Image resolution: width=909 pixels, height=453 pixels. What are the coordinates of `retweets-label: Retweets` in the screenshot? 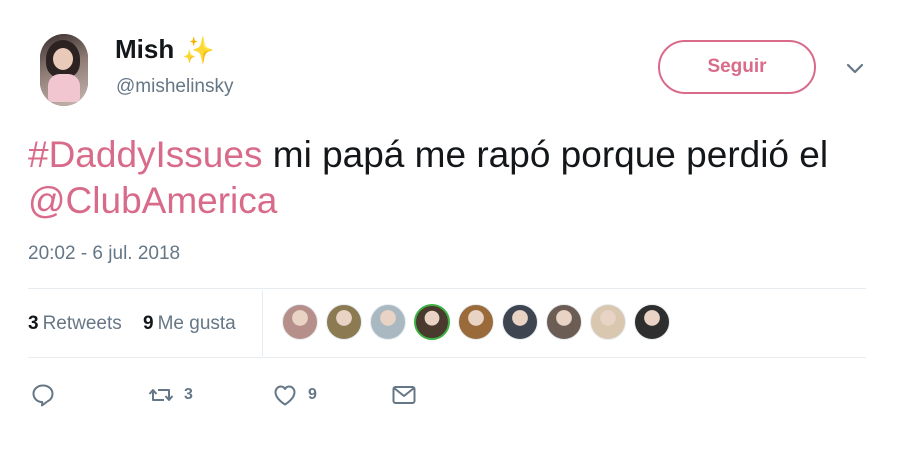 It's located at (82, 323).